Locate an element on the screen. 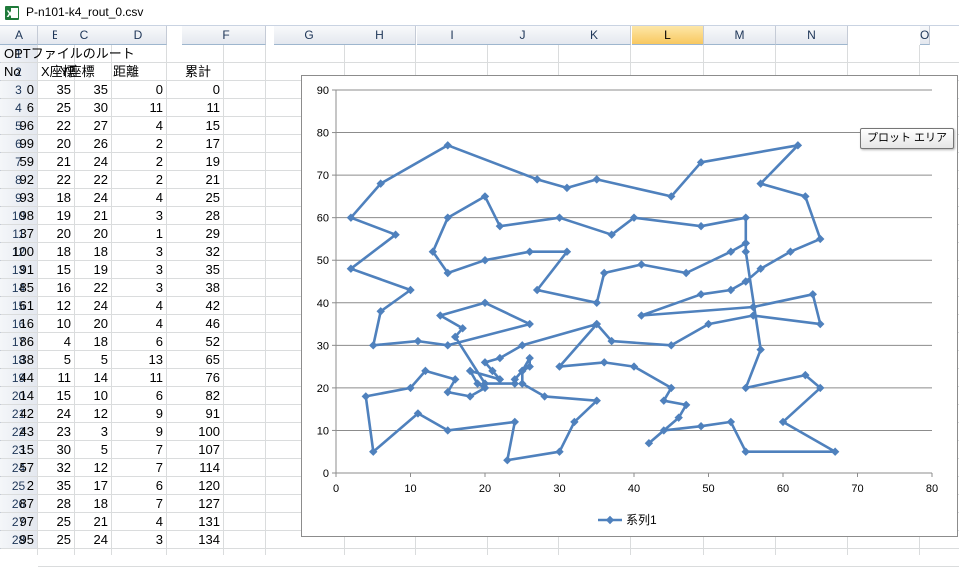 The width and height of the screenshot is (959, 567). cell-d18: 13 is located at coordinates (138, 360).